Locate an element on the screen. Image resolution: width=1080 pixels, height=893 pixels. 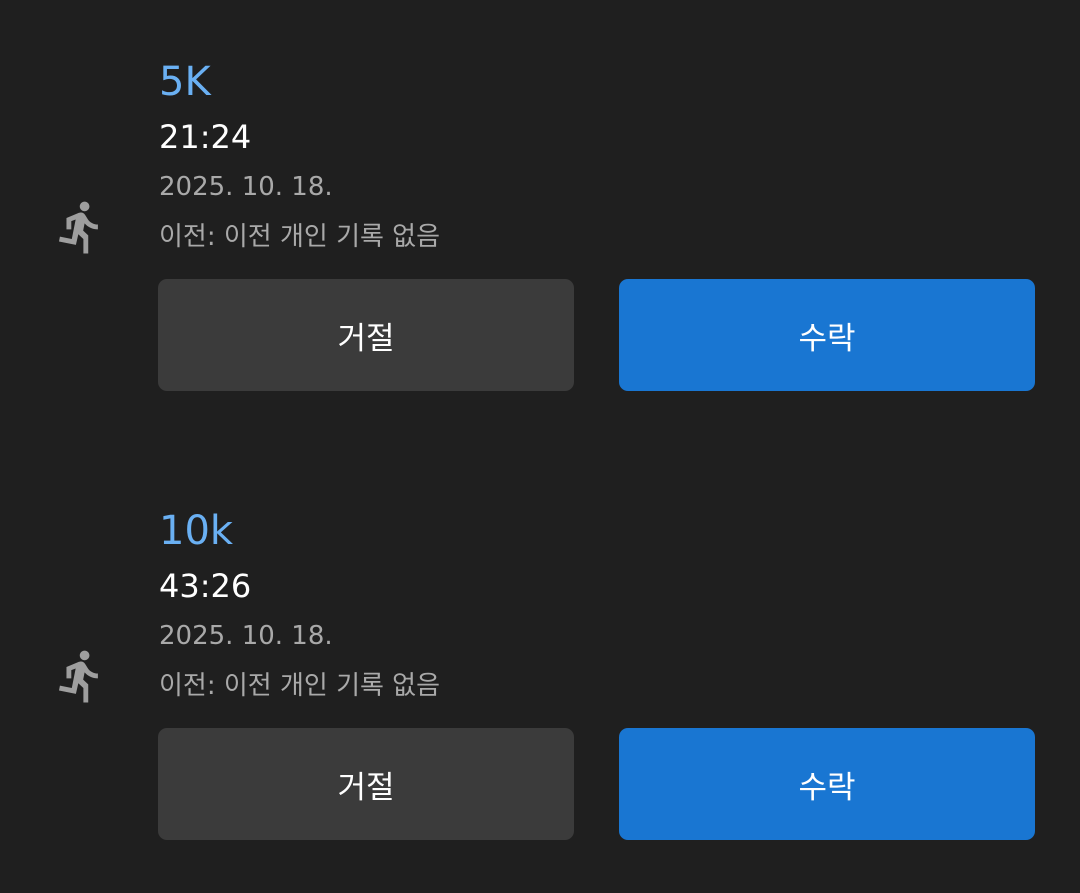
record-time: 21:24 is located at coordinates (205, 137).